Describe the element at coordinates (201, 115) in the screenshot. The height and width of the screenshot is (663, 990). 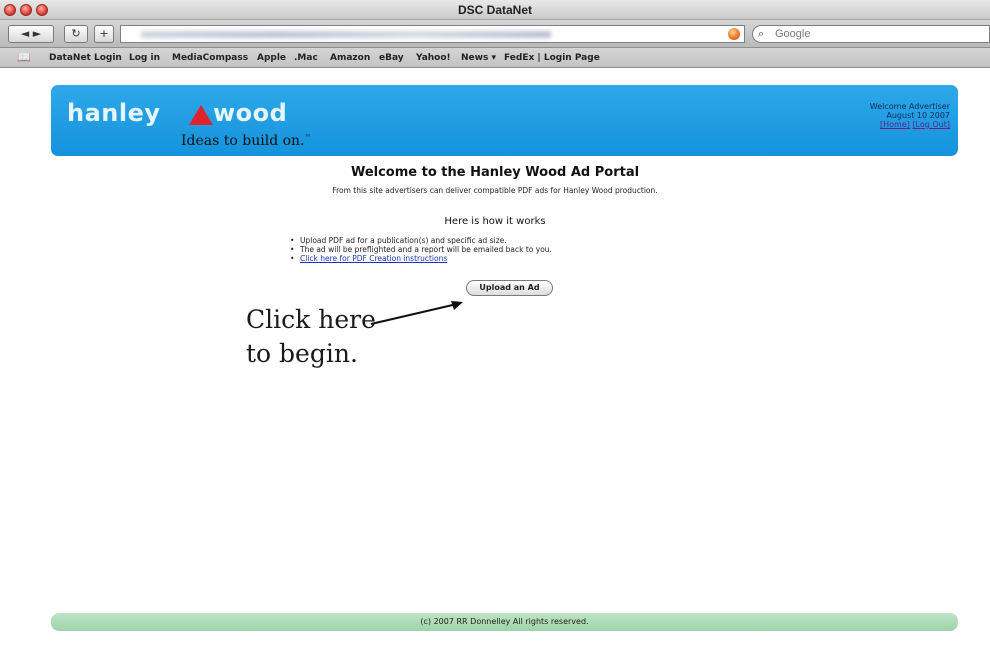
I see `logo-triangle-icon` at that location.